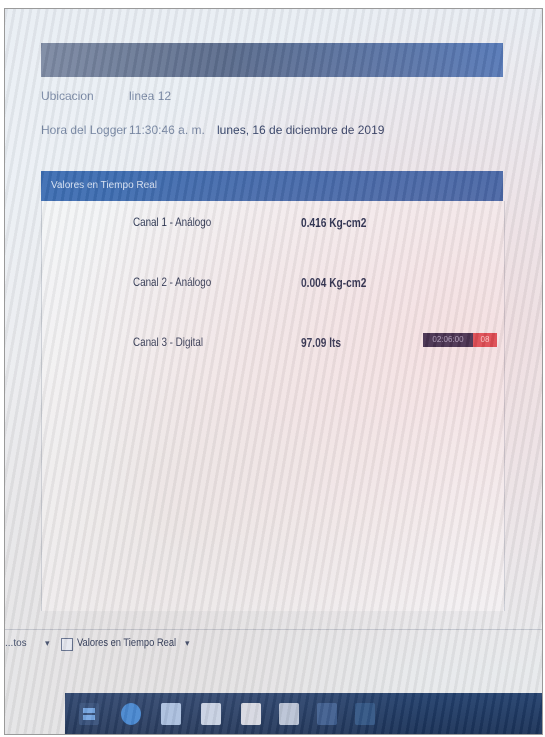 The image size is (545, 737). What do you see at coordinates (131, 714) in the screenshot?
I see `edge-browser-icon` at bounding box center [131, 714].